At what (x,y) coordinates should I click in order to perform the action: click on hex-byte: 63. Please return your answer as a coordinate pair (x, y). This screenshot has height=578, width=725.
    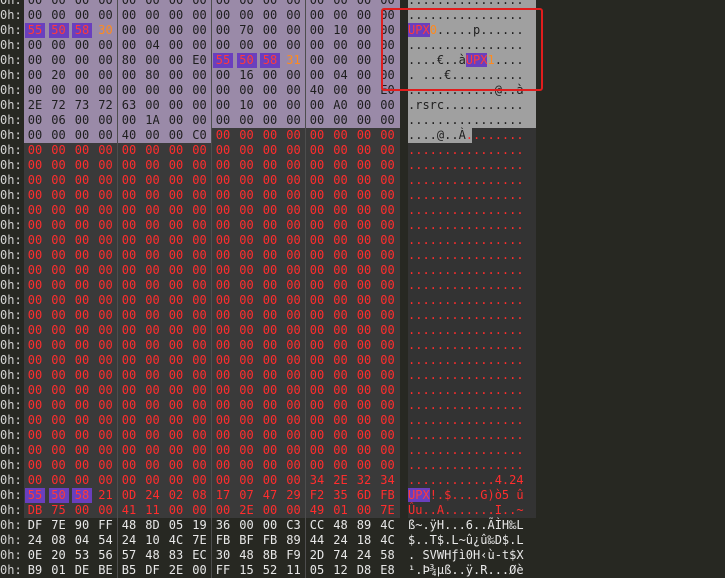
    Looking at the image, I should click on (129, 105).